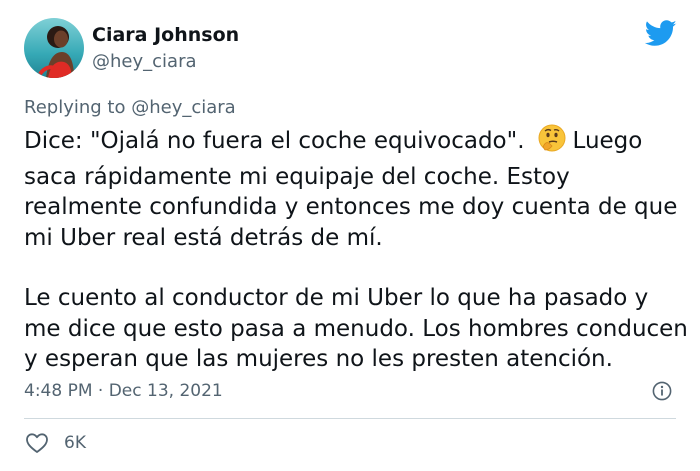  Describe the element at coordinates (165, 35) in the screenshot. I see `author-name: Ciara Johnson` at that location.